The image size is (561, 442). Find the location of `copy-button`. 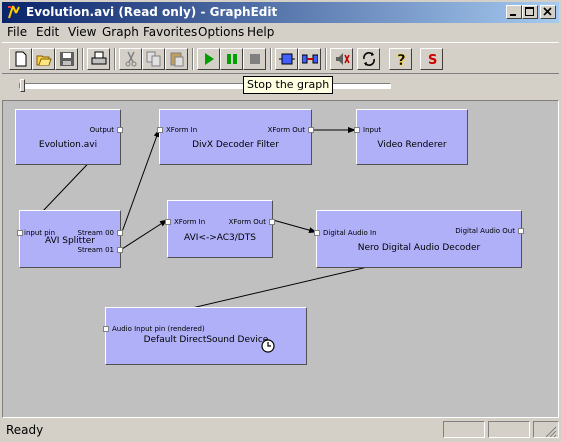

copy-button is located at coordinates (153, 59).